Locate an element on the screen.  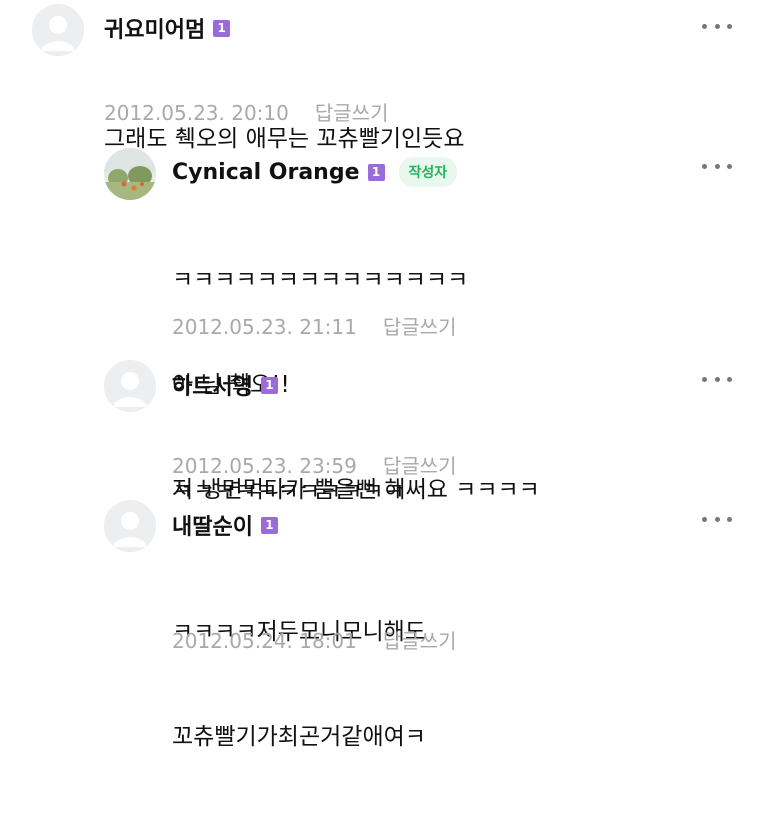
comment-line: 그래도 췍오의 애무는 꼬츄빨기인듯요 is located at coordinates (284, 139).